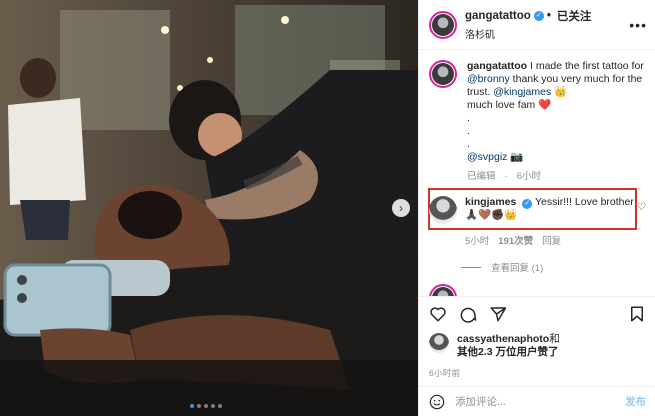 The height and width of the screenshot is (416, 655). What do you see at coordinates (517, 157) in the screenshot?
I see `camera-emoji: 📷` at bounding box center [517, 157].